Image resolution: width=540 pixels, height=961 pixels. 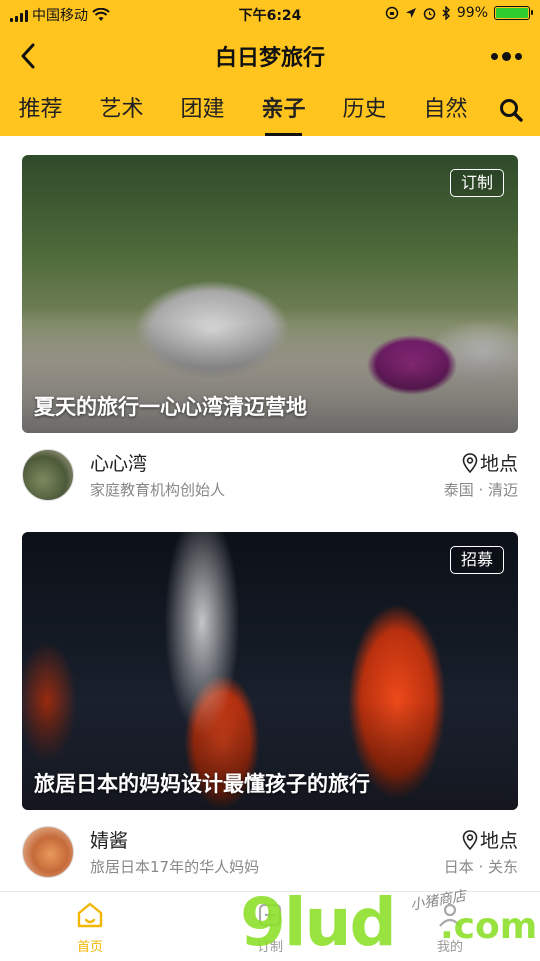 I want to click on nav-home: 首页, so click(x=90, y=926).